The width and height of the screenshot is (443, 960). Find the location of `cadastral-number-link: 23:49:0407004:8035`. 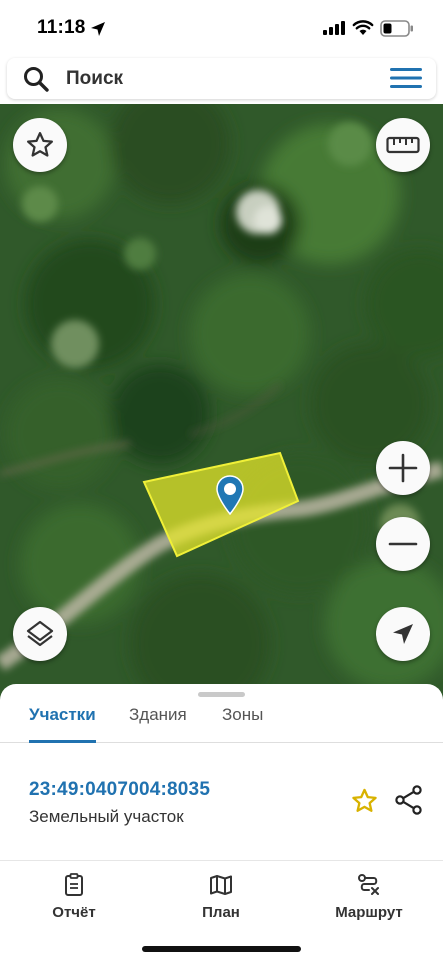

cadastral-number-link: 23:49:0407004:8035 is located at coordinates (119, 790).